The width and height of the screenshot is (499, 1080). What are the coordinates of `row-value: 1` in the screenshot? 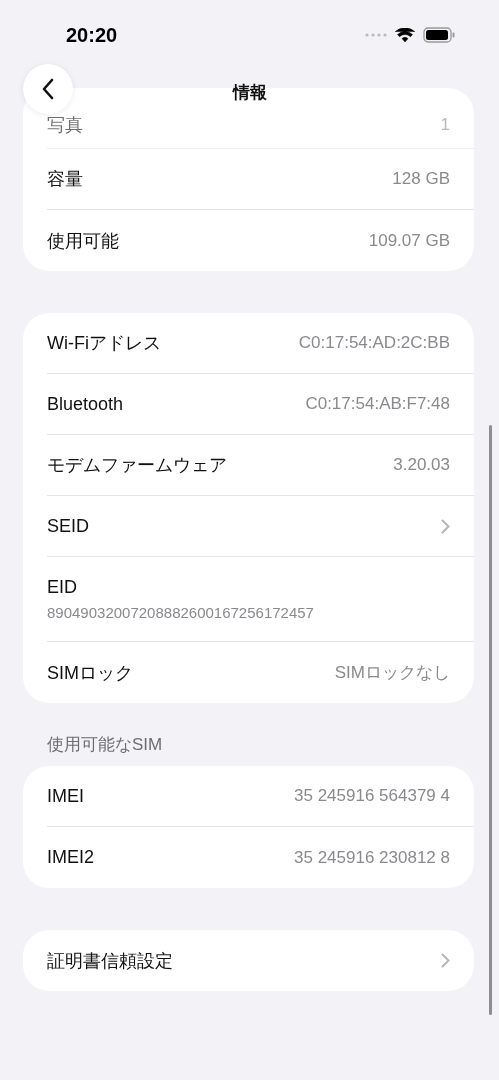 It's located at (445, 125).